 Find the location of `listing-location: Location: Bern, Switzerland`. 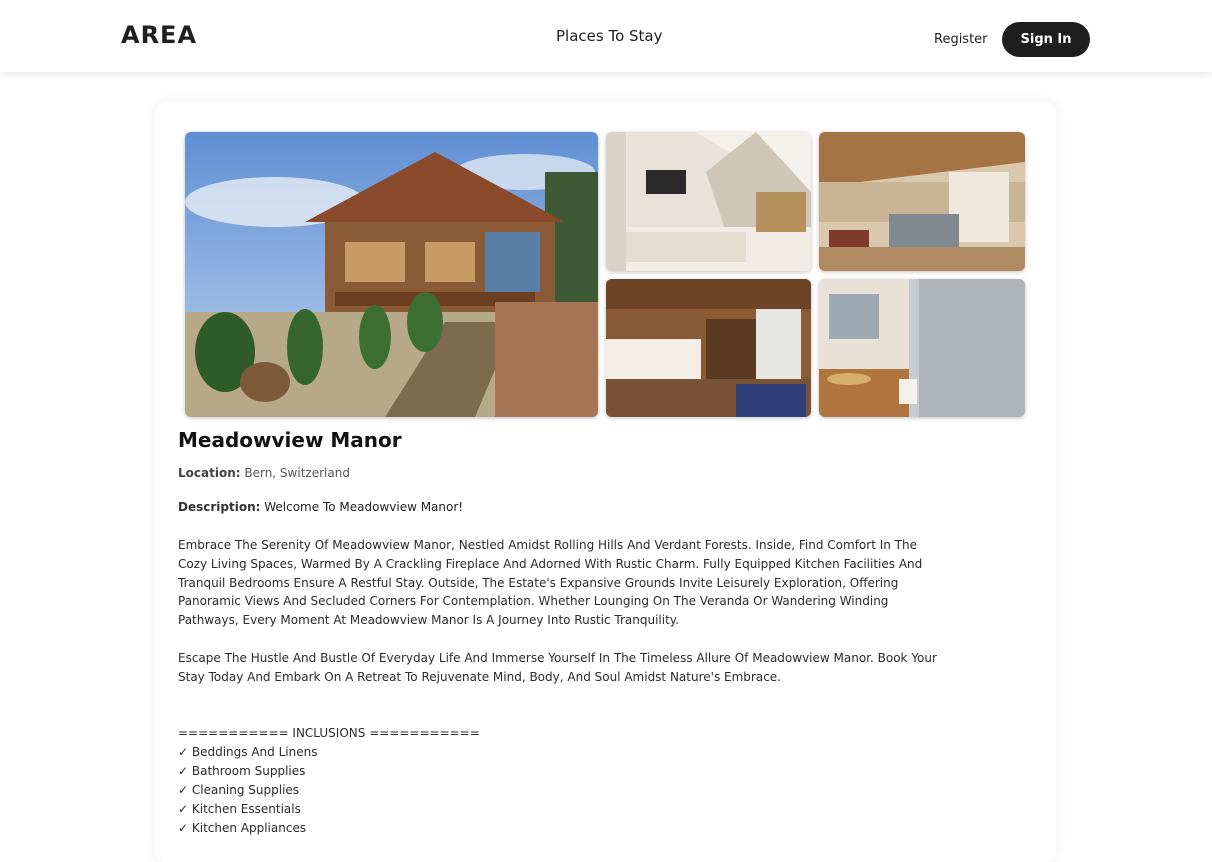

listing-location: Location: Bern, Switzerland is located at coordinates (264, 473).